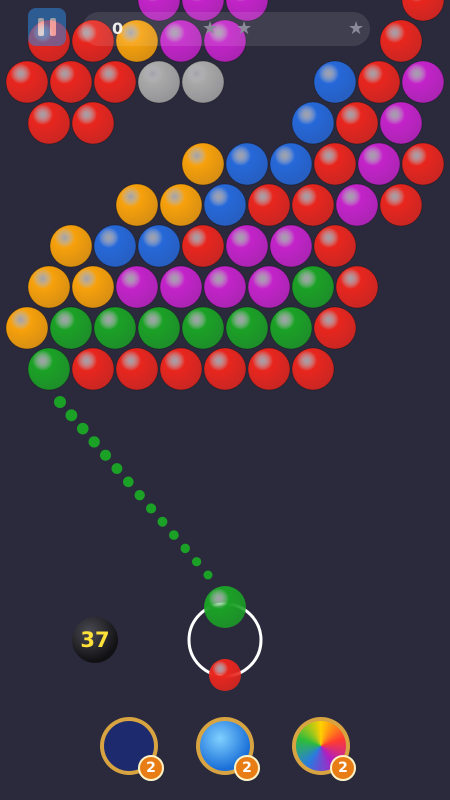 Image resolution: width=450 pixels, height=800 pixels. Describe the element at coordinates (47, 27) in the screenshot. I see `pause-button` at that location.